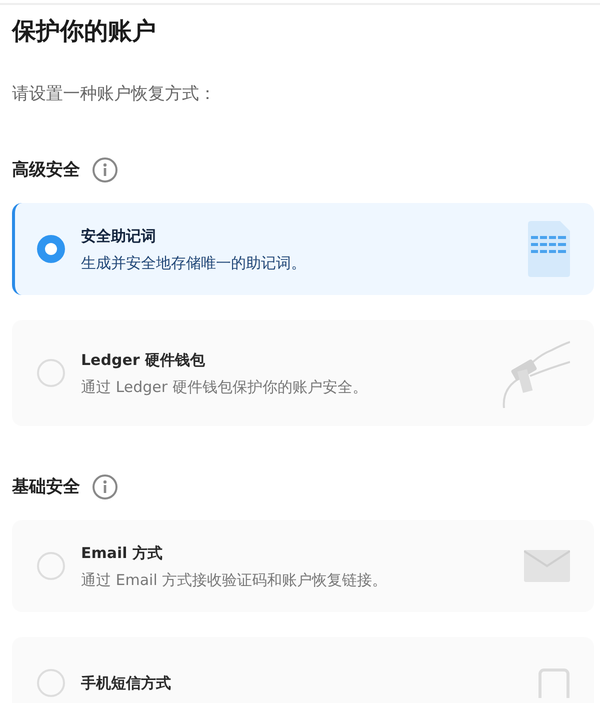 The width and height of the screenshot is (600, 703). Describe the element at coordinates (46, 487) in the screenshot. I see `section-heading: 基础安全` at that location.